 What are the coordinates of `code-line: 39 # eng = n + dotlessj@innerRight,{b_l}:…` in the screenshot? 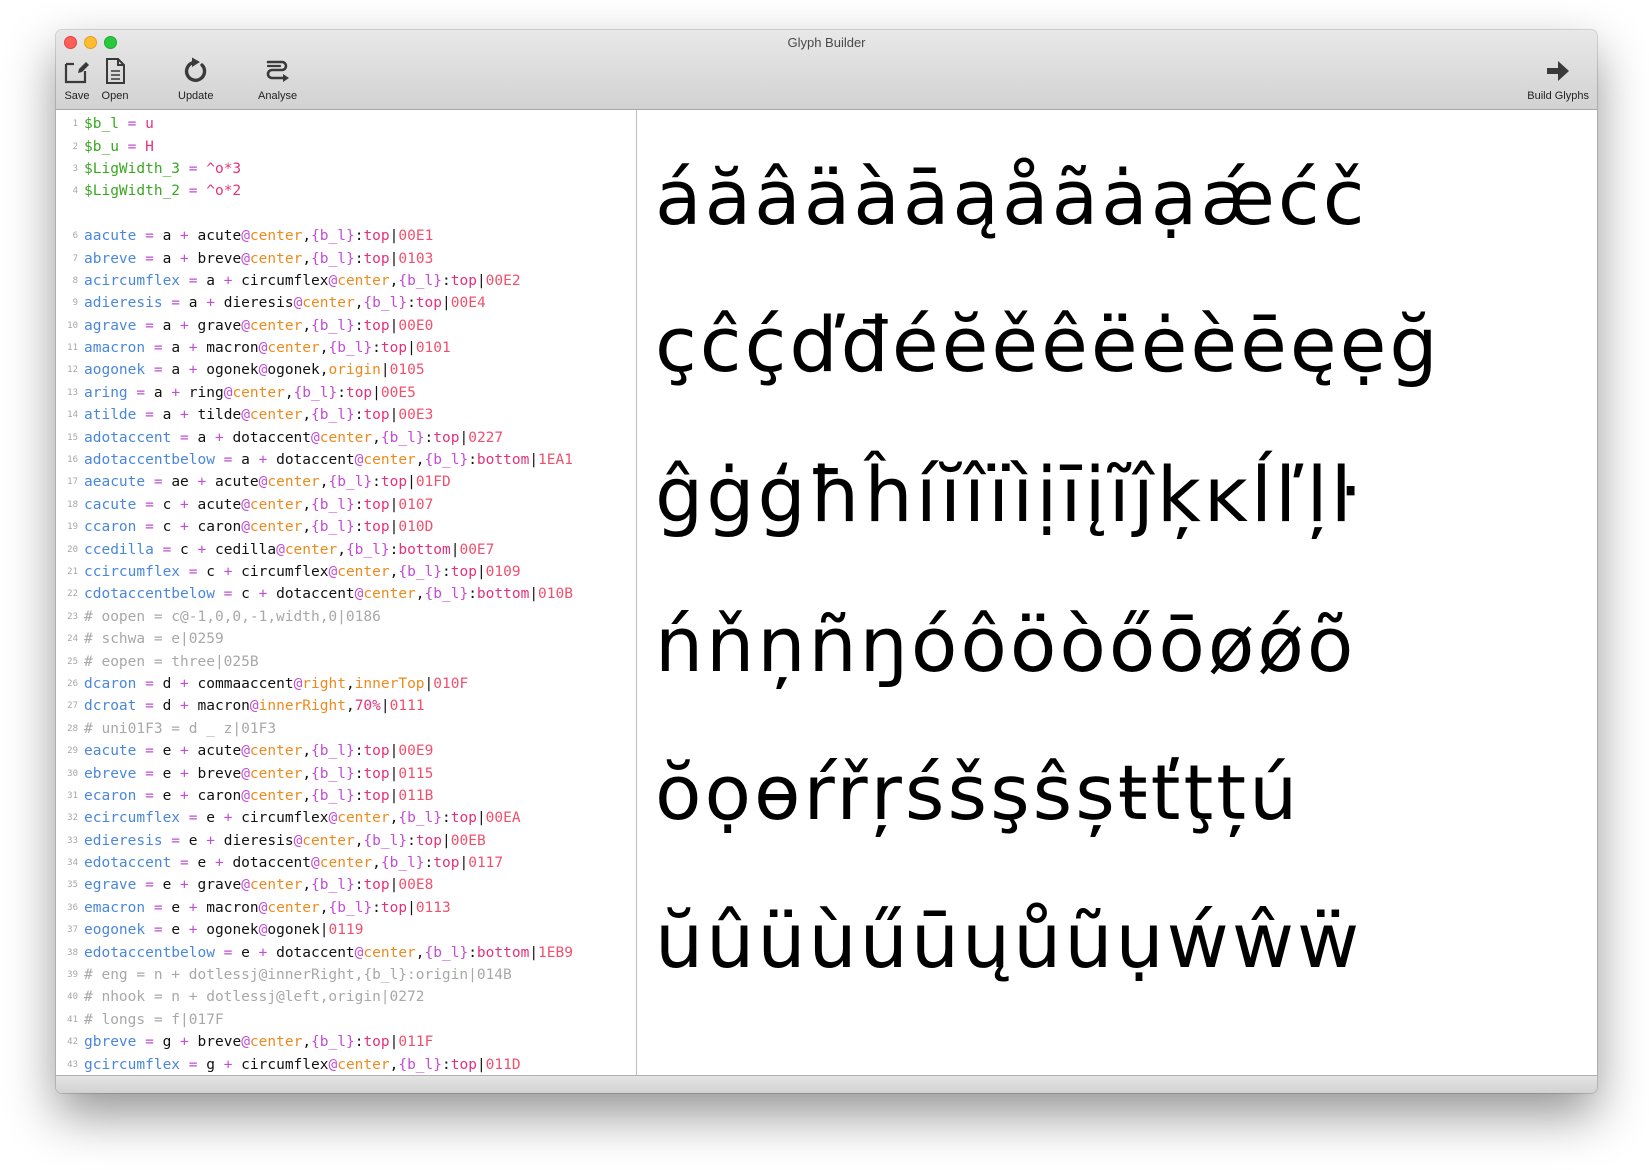 It's located at (346, 975).